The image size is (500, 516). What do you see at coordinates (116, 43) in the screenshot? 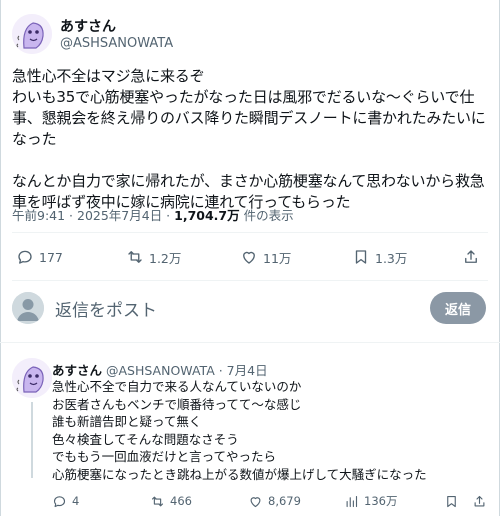
I see `user-handle: @ASHSANOWATA` at bounding box center [116, 43].